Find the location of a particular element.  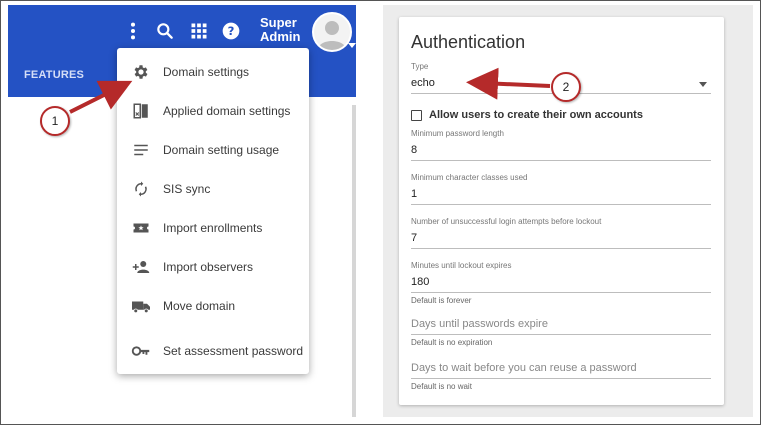

menu-item-label: SIS sync is located at coordinates (187, 188).